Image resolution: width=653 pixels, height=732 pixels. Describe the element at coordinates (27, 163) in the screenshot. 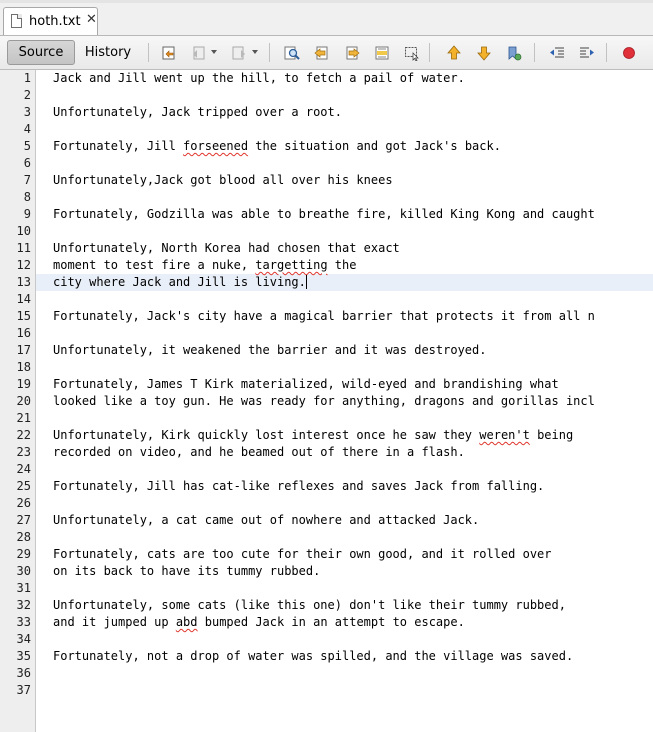

I see `line-number: 6` at that location.